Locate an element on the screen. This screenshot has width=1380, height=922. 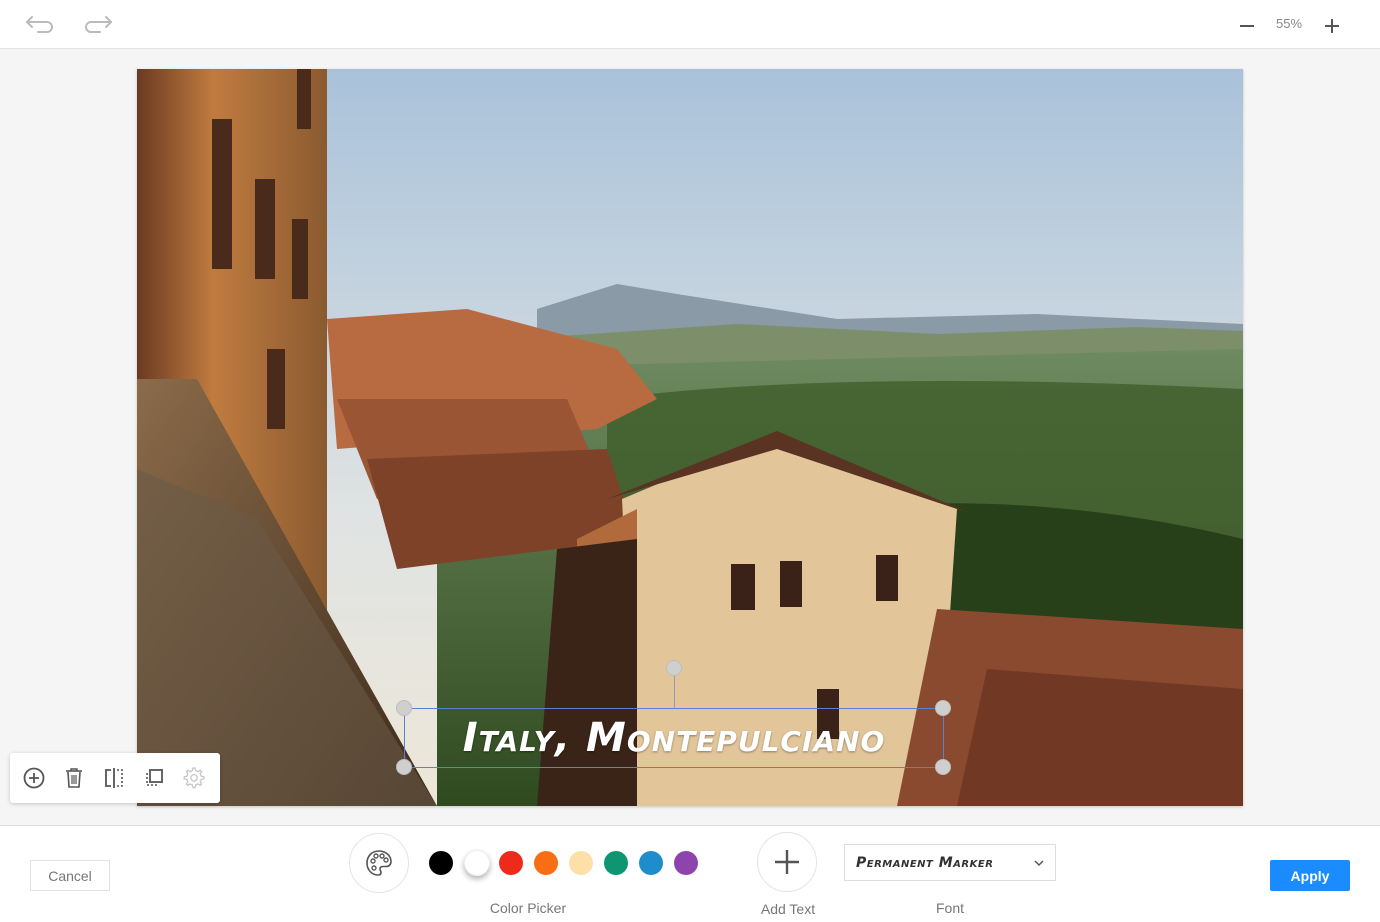
add-text-label: Add Text is located at coordinates (788, 909).